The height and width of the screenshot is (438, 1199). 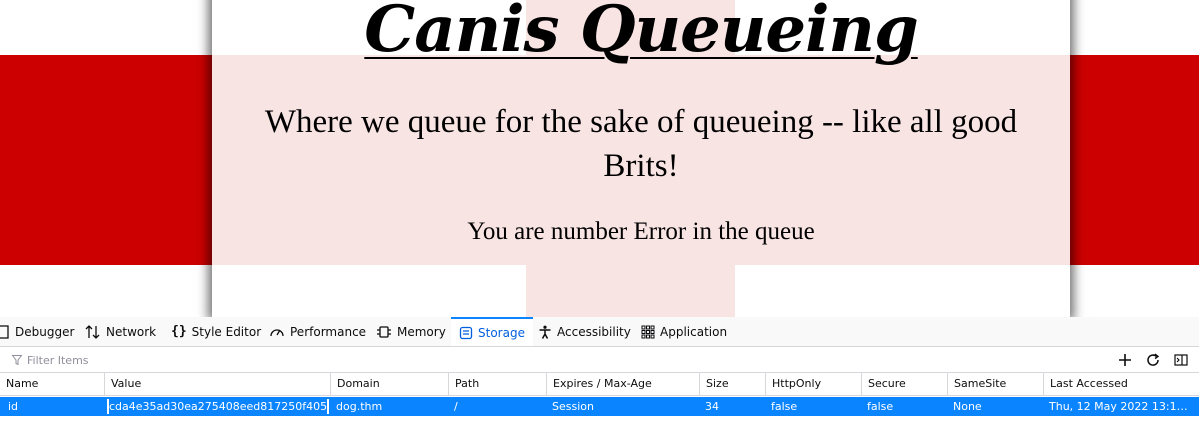 What do you see at coordinates (813, 384) in the screenshot?
I see `column-header-httponly: HttpOnly` at bounding box center [813, 384].